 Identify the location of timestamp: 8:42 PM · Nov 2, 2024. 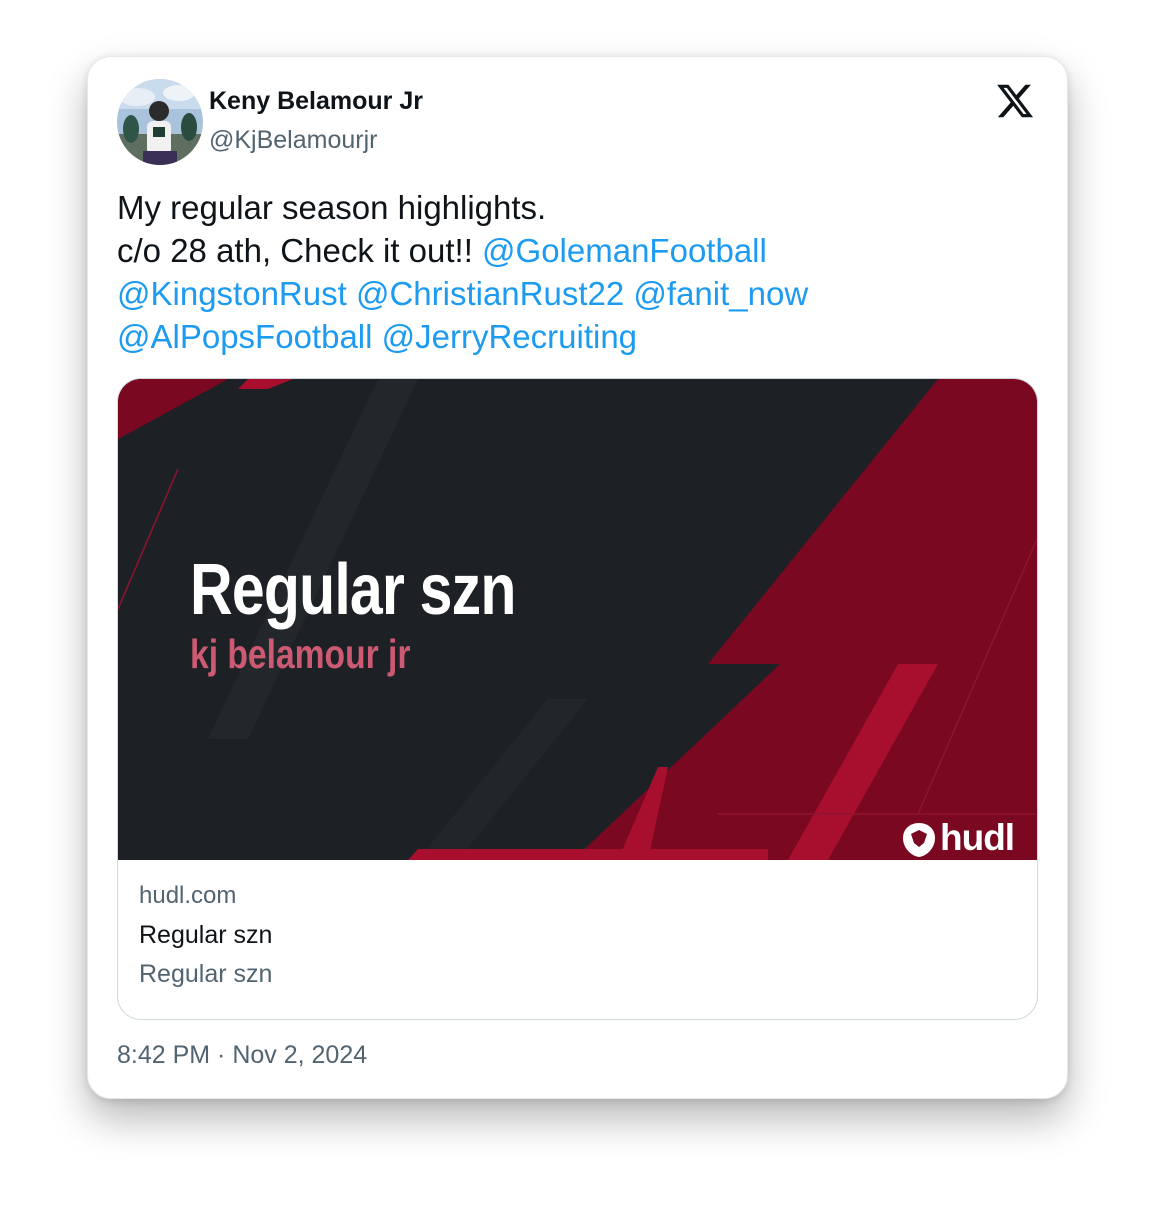
(242, 1055).